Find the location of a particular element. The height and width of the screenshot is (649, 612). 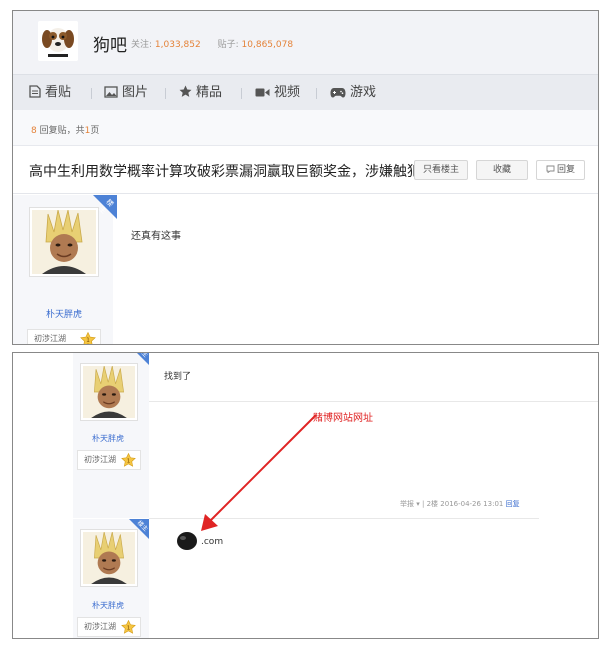

tab-label: 游戏 is located at coordinates (363, 92).